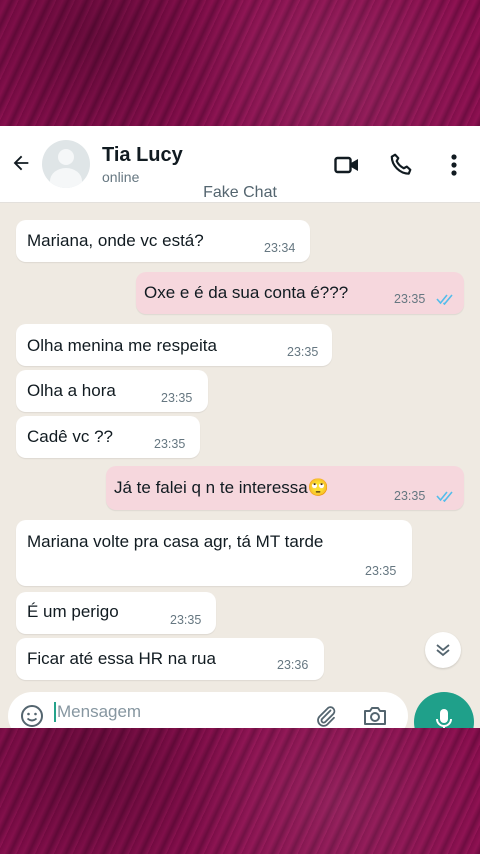 The width and height of the screenshot is (480, 854). I want to click on fake-chat-watermark: Fake Chat, so click(240, 192).